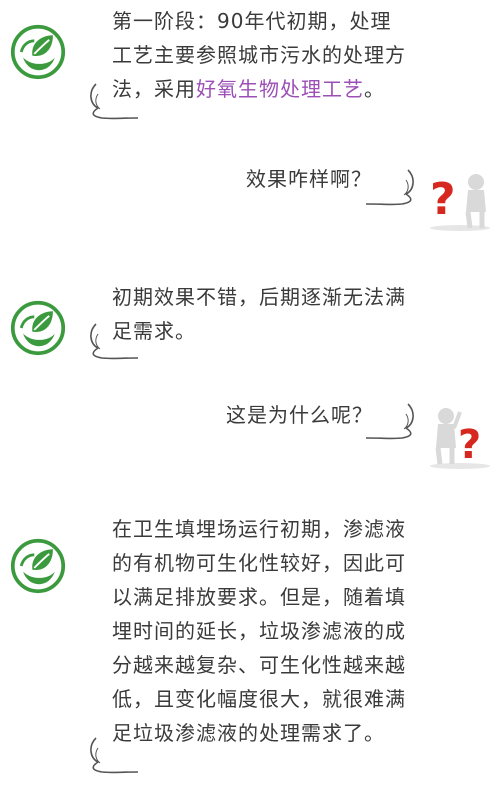 The height and width of the screenshot is (800, 503). I want to click on message-right-2: 这是为什么呢？, so click(299, 415).